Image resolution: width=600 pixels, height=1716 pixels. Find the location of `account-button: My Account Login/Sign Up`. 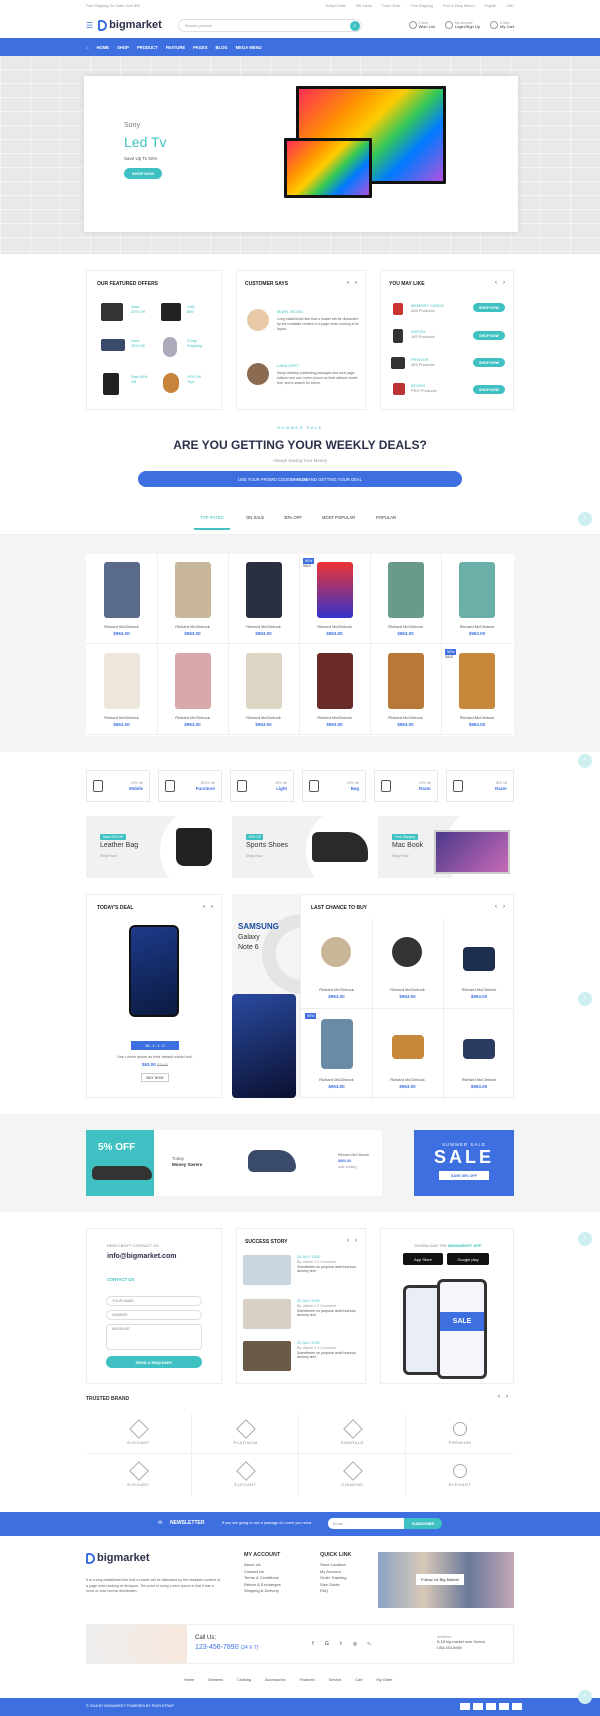

account-button: My Account Login/Sign Up is located at coordinates (462, 25).